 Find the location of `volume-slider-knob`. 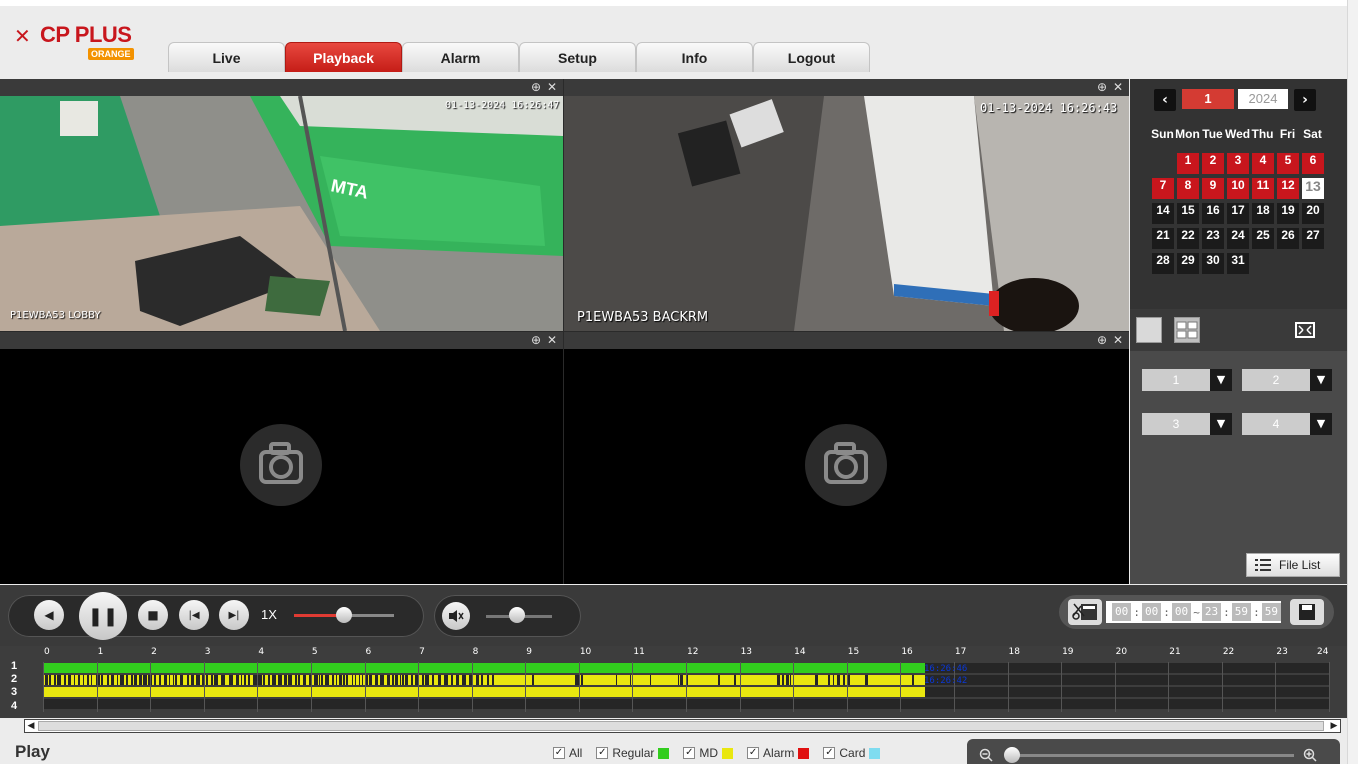

volume-slider-knob is located at coordinates (517, 615).